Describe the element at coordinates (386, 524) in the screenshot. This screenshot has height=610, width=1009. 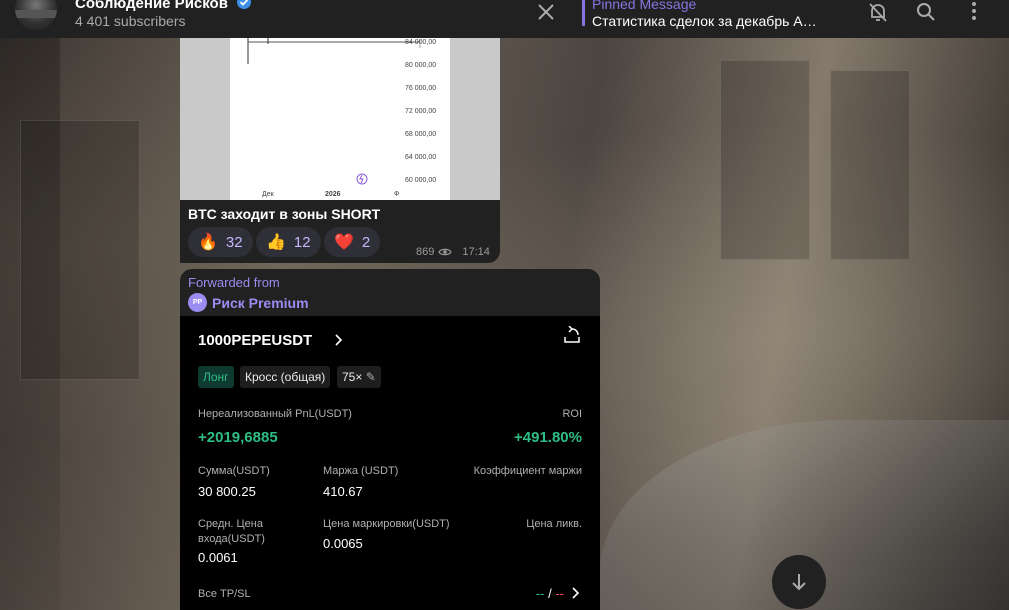
I see `mark-price-label: Цена маркировки(USDT)` at that location.